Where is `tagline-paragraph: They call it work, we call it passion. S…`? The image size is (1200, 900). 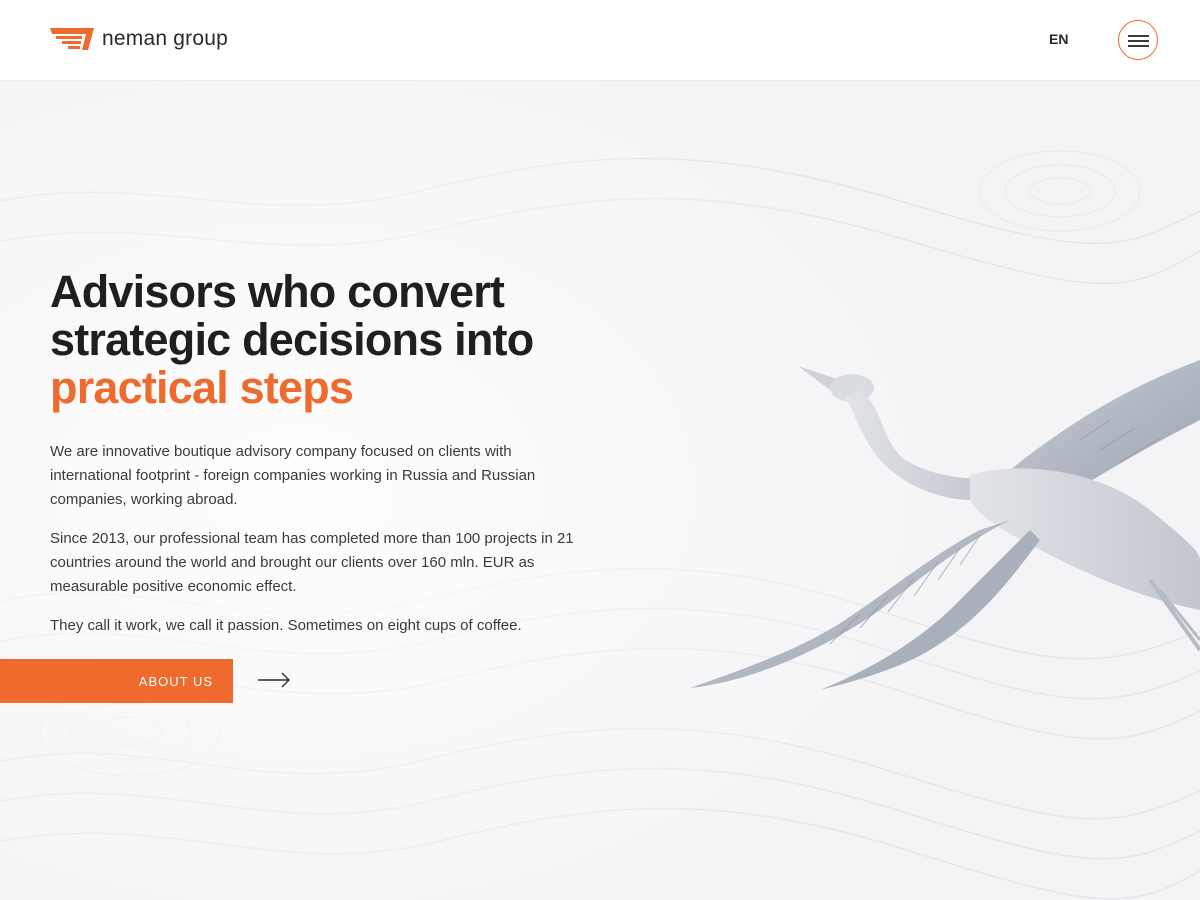 tagline-paragraph: They call it work, we call it passion. S… is located at coordinates (286, 625).